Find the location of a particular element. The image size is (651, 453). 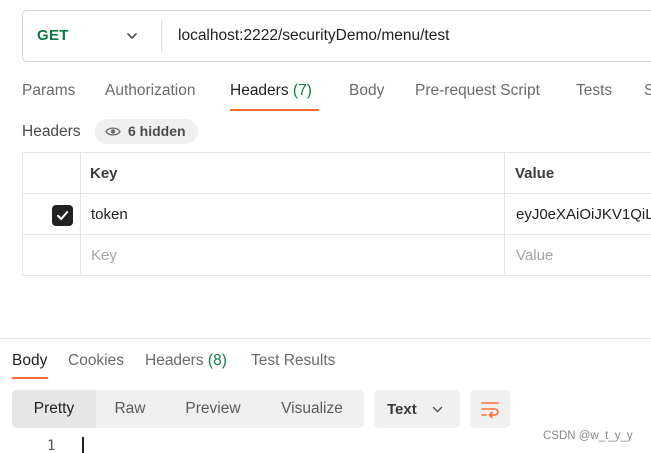

header-value-cell: eyJ0eXAiOiJKV1QiLC is located at coordinates (583, 214).